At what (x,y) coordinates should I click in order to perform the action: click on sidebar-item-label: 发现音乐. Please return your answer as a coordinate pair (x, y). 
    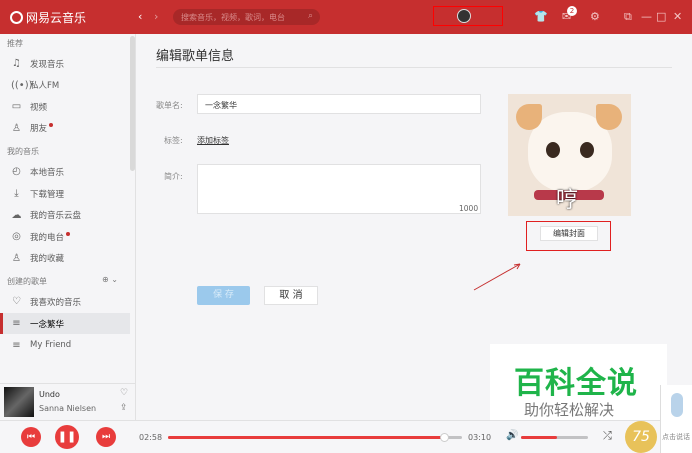
    Looking at the image, I should click on (47, 64).